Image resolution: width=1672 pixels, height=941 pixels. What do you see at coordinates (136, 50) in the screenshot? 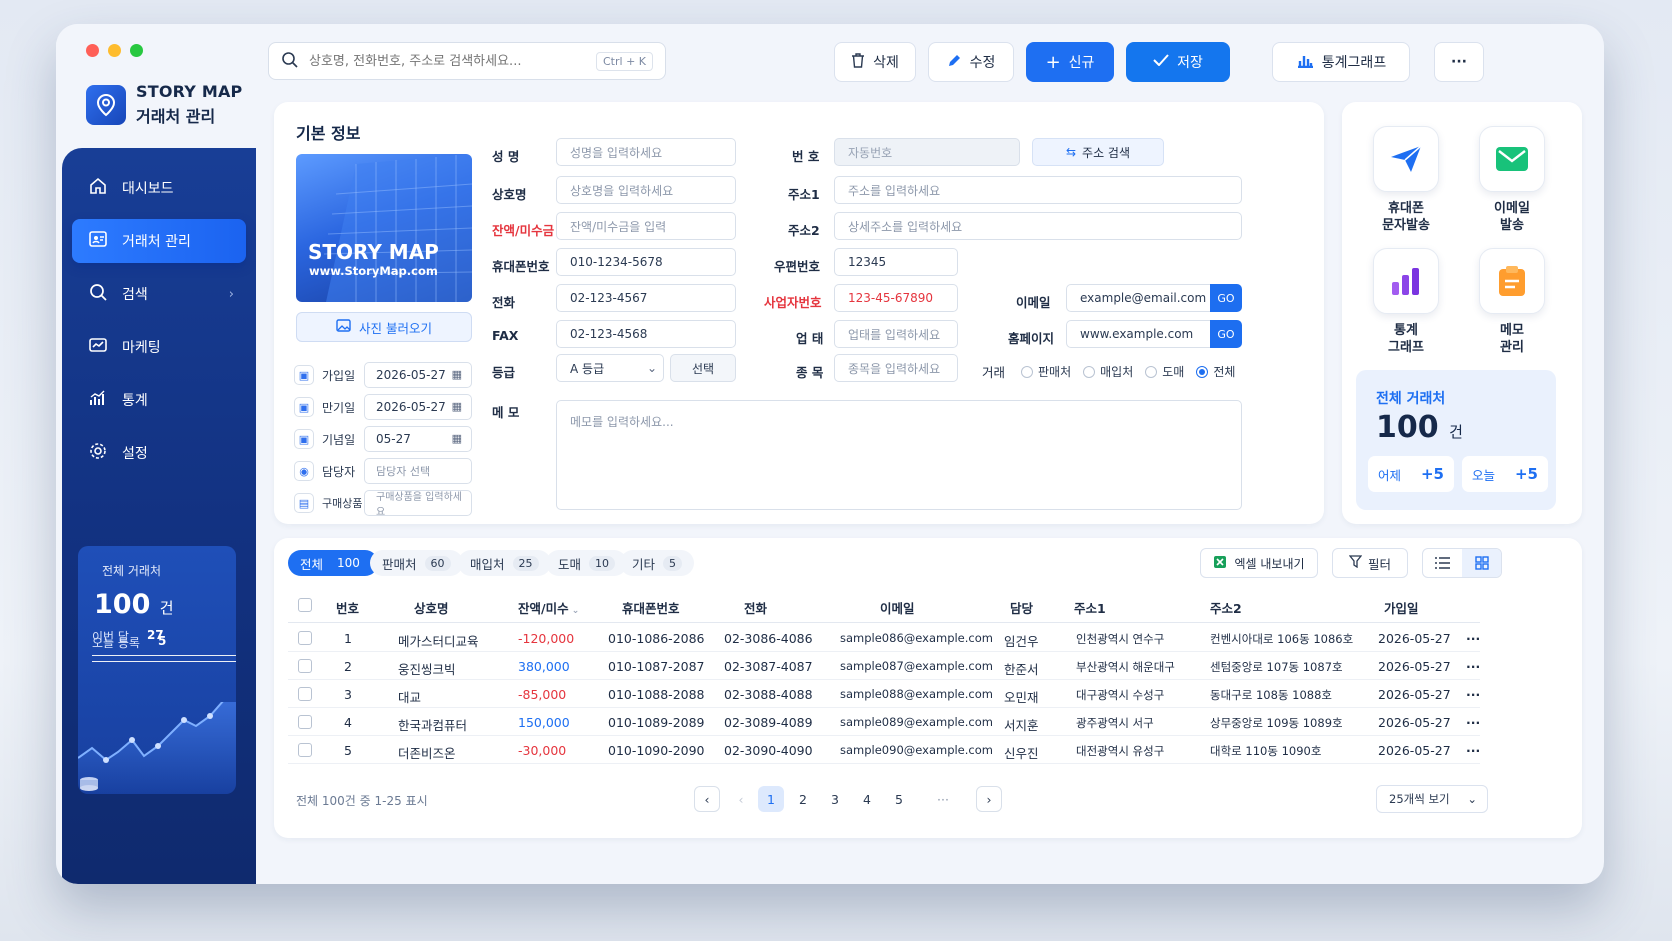
I see `maximize-window-button` at bounding box center [136, 50].